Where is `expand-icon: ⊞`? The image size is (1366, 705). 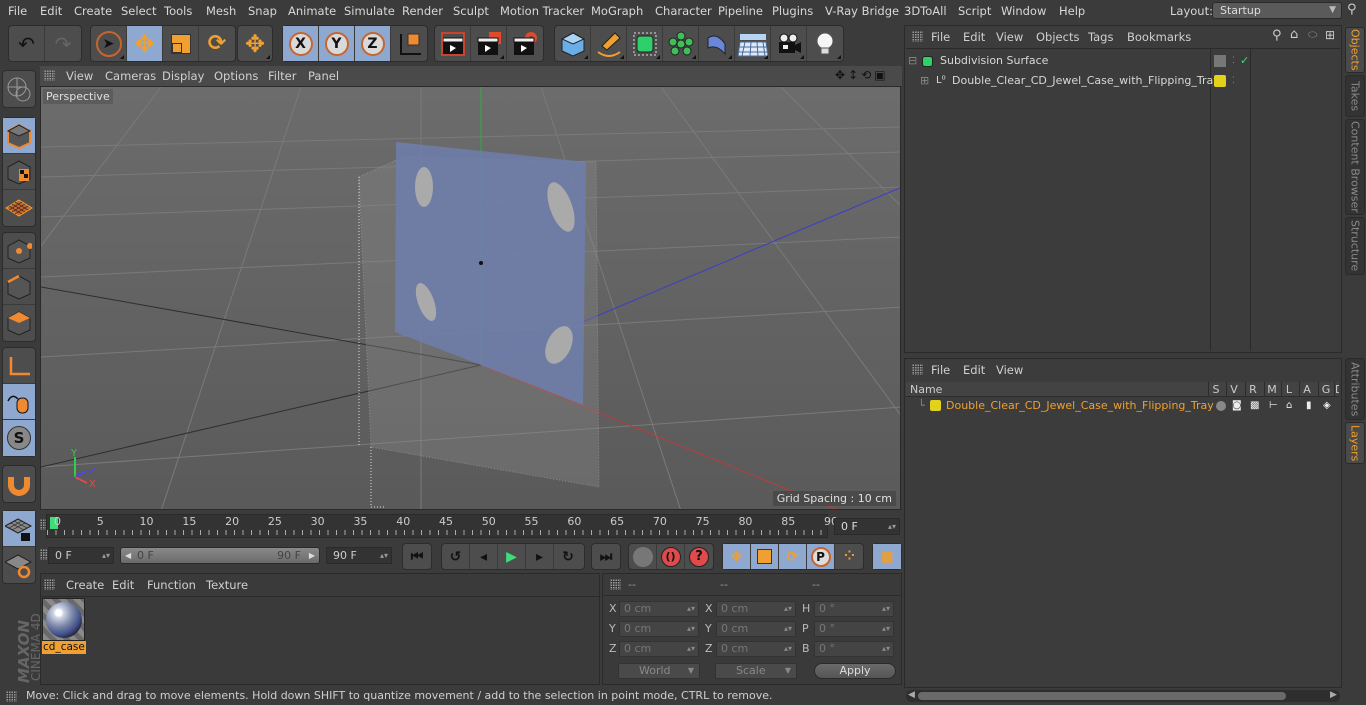 expand-icon: ⊞ is located at coordinates (924, 81).